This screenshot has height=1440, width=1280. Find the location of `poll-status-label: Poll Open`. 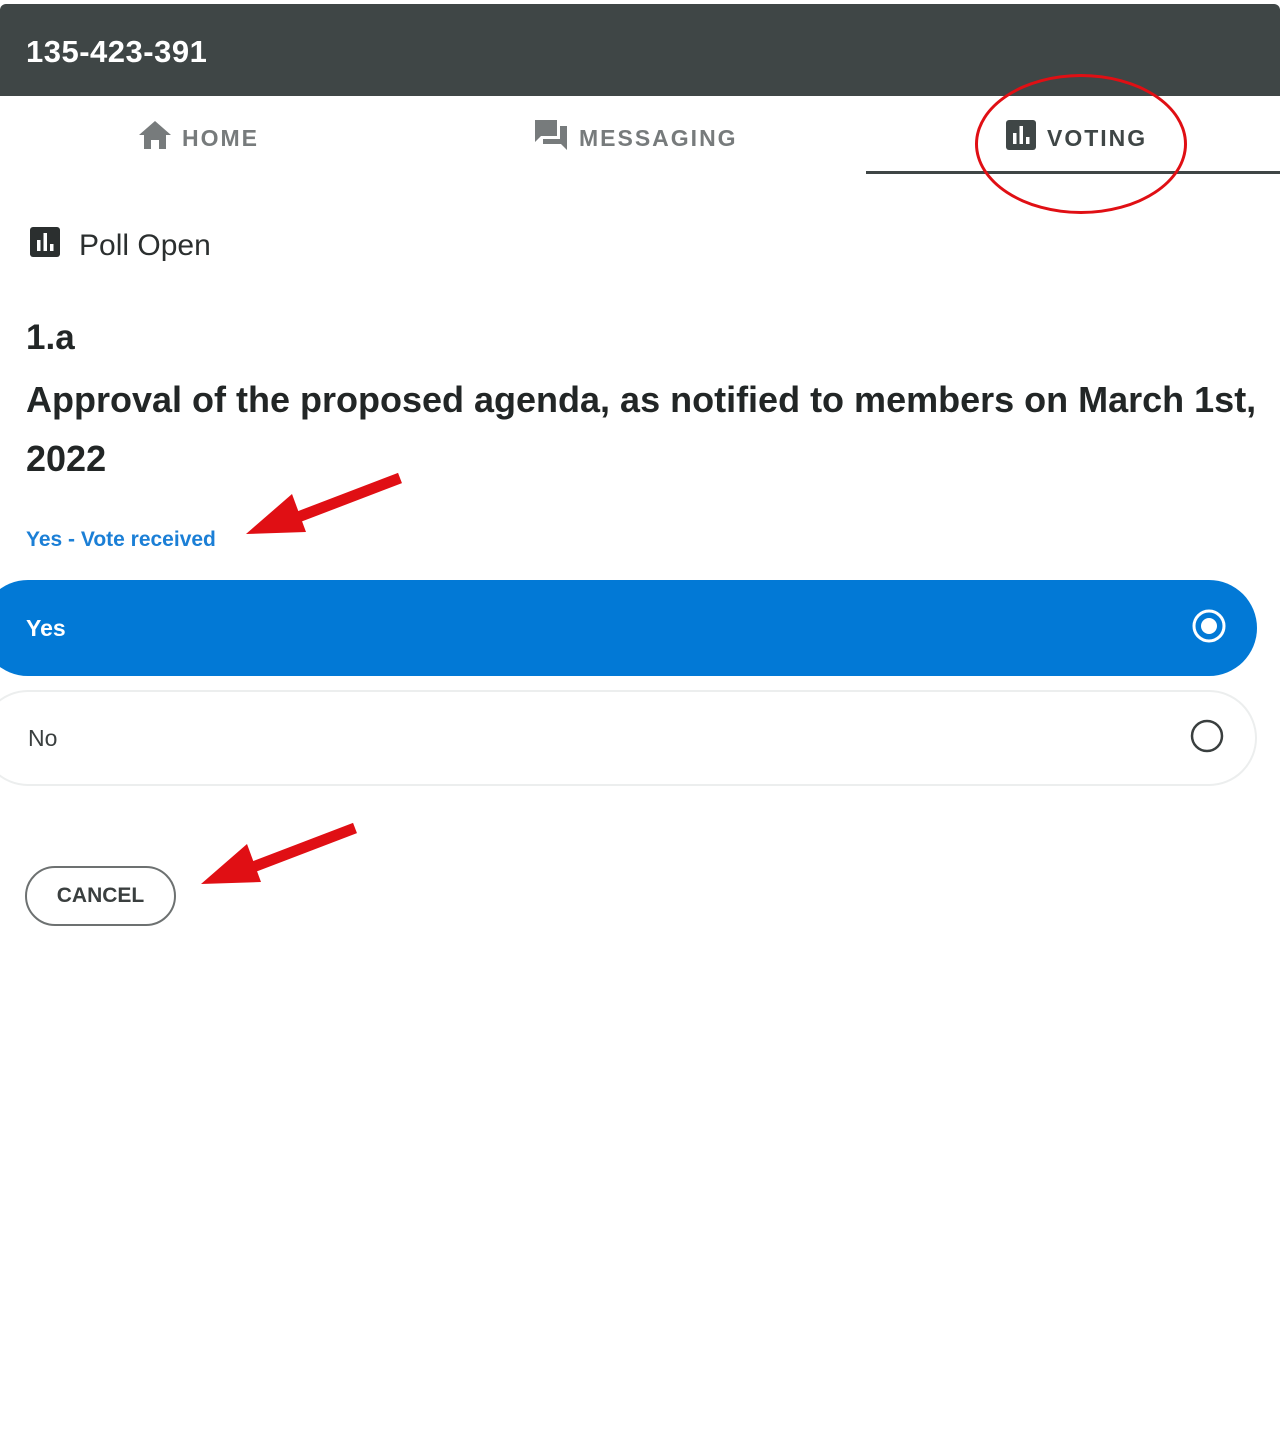

poll-status-label: Poll Open is located at coordinates (145, 245).